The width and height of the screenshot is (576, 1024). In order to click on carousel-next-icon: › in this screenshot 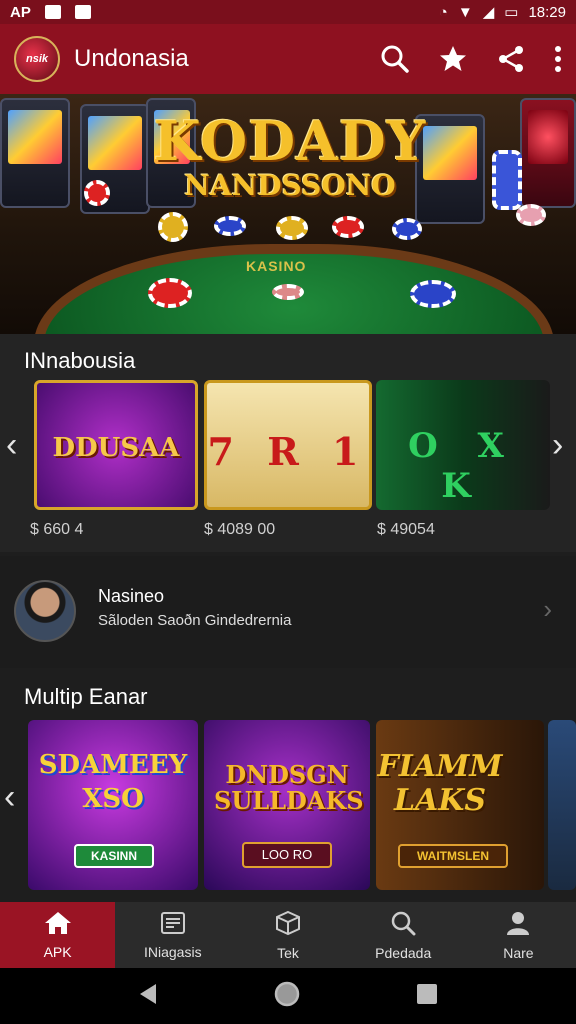, I will do `click(557, 445)`.